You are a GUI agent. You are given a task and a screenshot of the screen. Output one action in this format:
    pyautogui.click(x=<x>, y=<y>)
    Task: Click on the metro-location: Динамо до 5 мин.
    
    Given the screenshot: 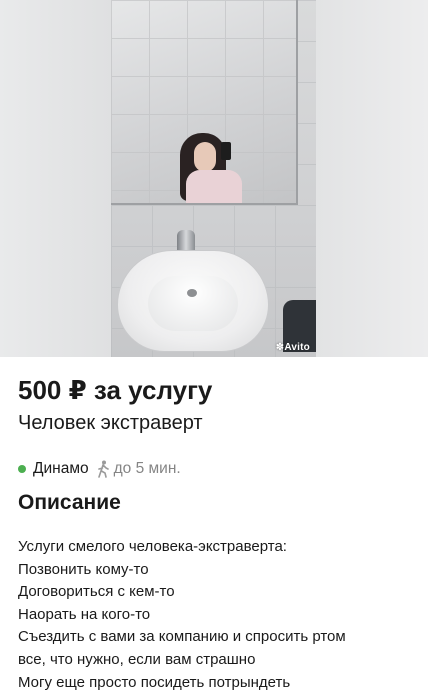 What is the action you would take?
    pyautogui.click(x=99, y=469)
    